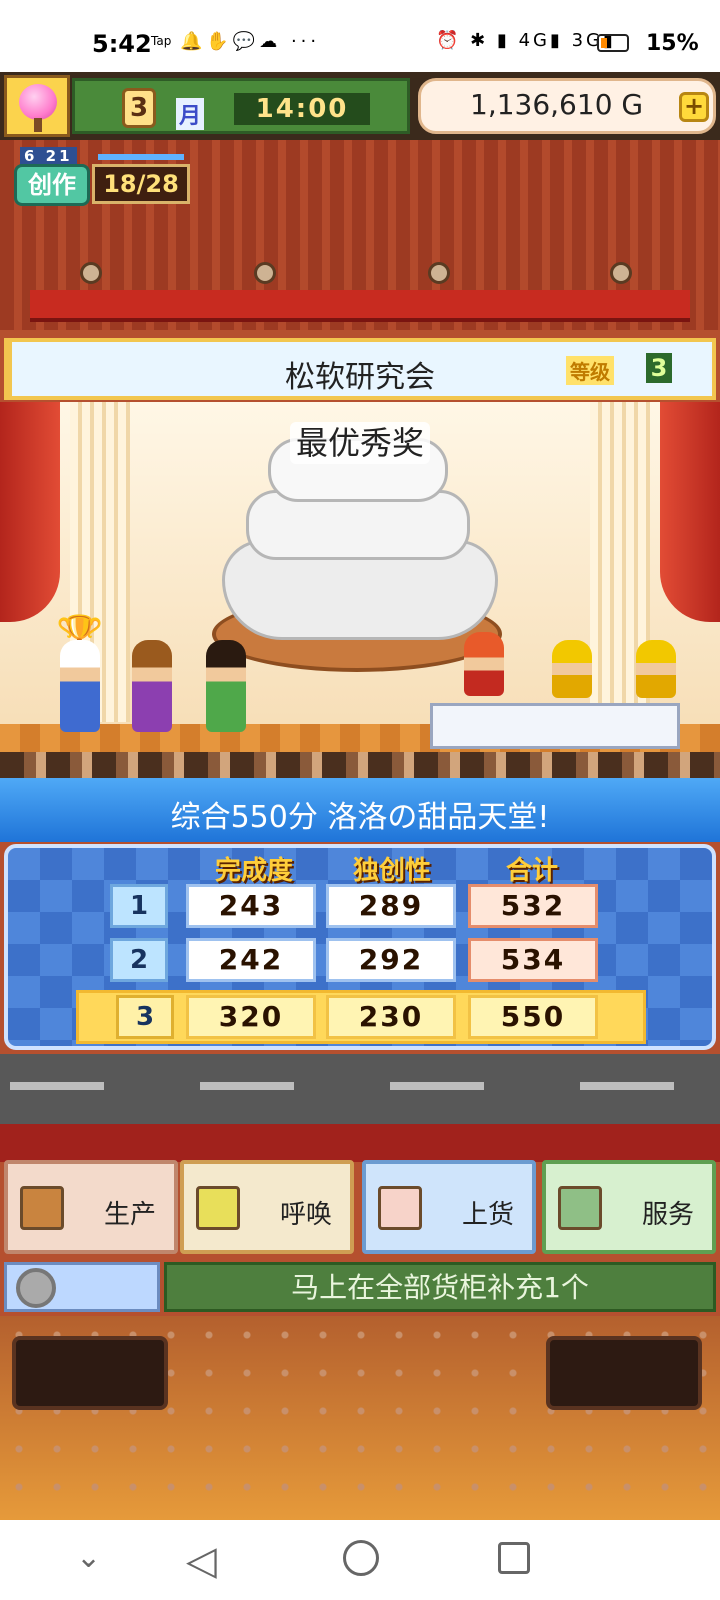 This screenshot has height=1600, width=720. Describe the element at coordinates (190, 114) in the screenshot. I see `month-label: 月` at that location.